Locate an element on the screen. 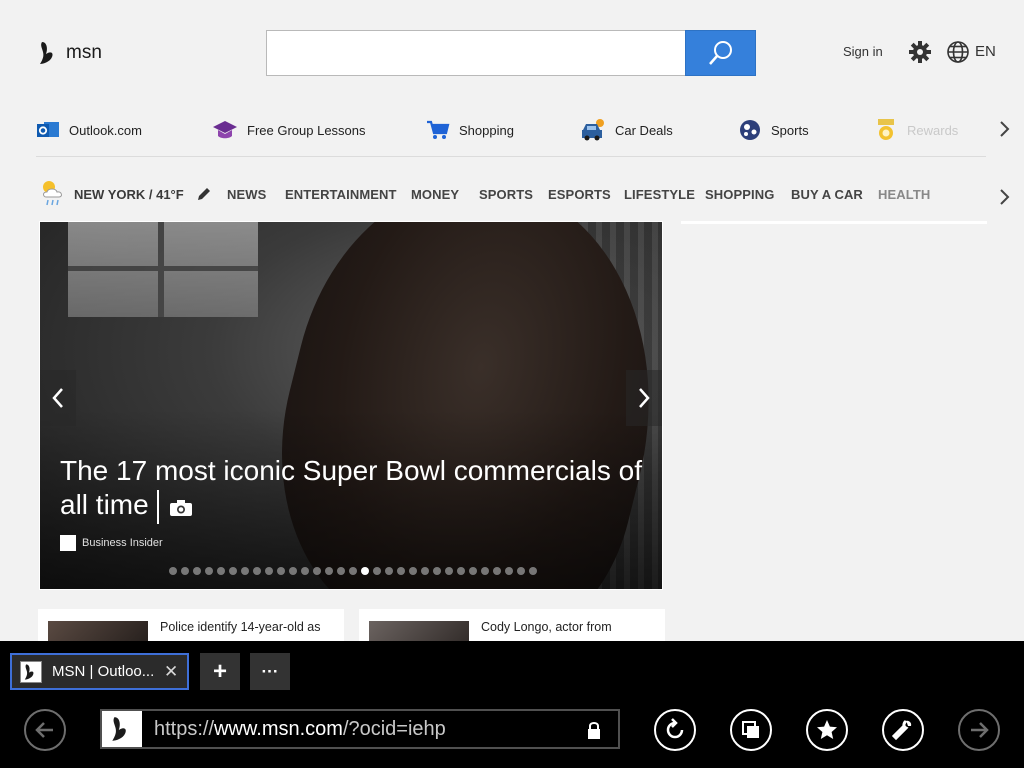 Image resolution: width=1024 pixels, height=768 pixels. language-label: EN is located at coordinates (985, 51).